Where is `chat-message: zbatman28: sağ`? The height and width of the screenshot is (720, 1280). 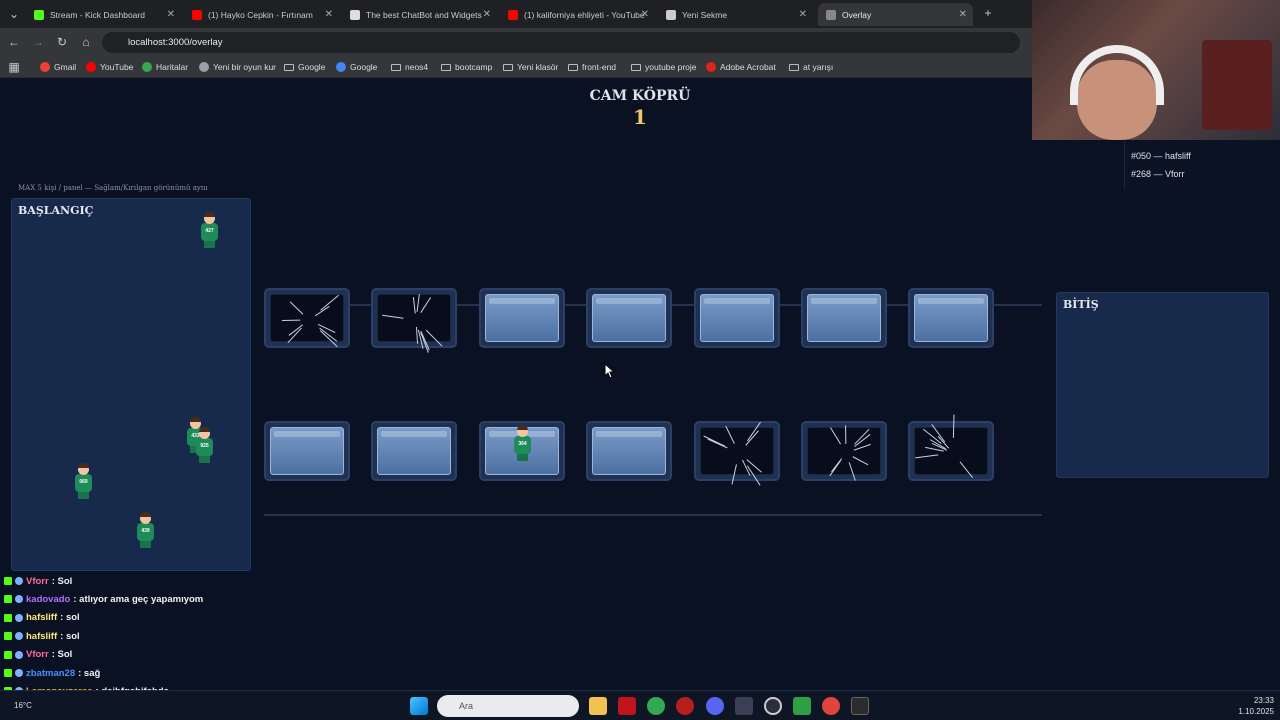
chat-message: zbatman28: sağ is located at coordinates (52, 673).